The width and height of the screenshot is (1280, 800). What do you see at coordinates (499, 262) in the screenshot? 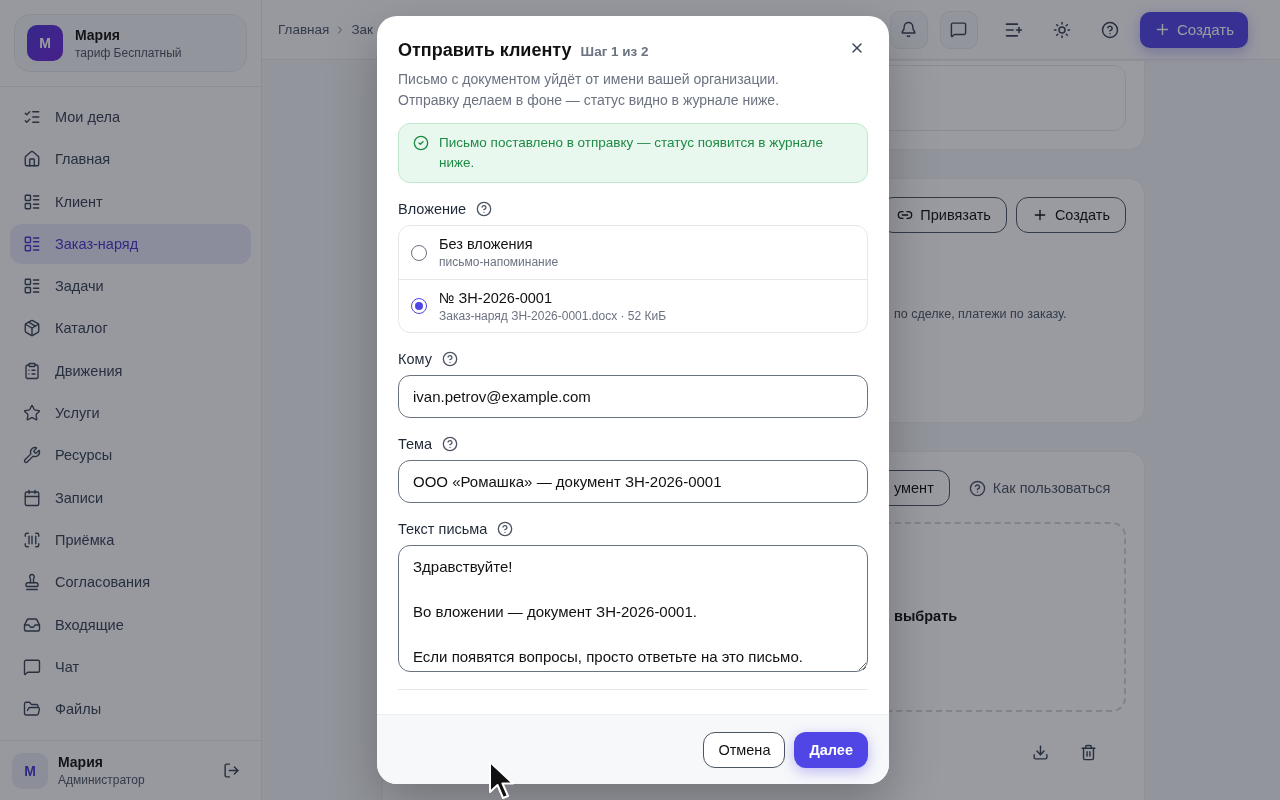
I see `option-subtitle: письмо-напоминание` at bounding box center [499, 262].